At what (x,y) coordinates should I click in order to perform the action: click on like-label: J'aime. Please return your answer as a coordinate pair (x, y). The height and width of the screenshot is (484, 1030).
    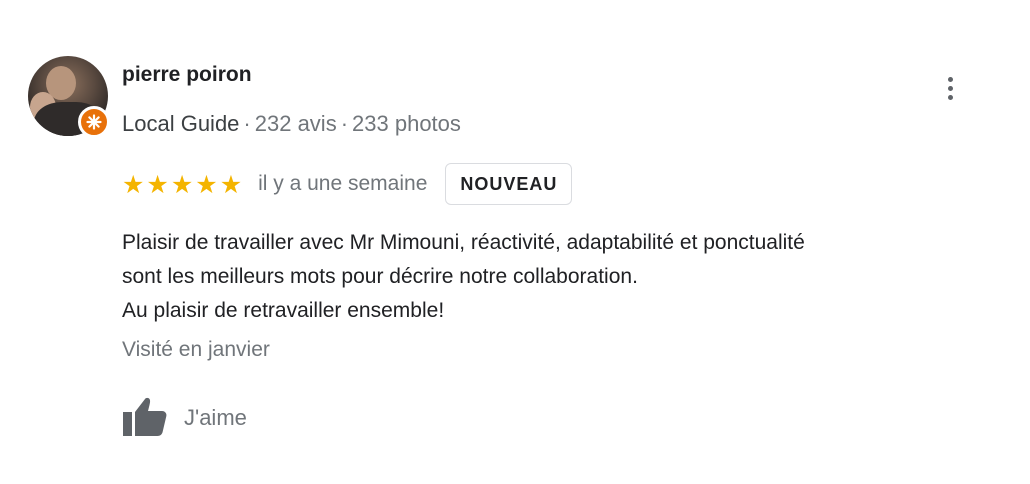
    Looking at the image, I should click on (215, 417).